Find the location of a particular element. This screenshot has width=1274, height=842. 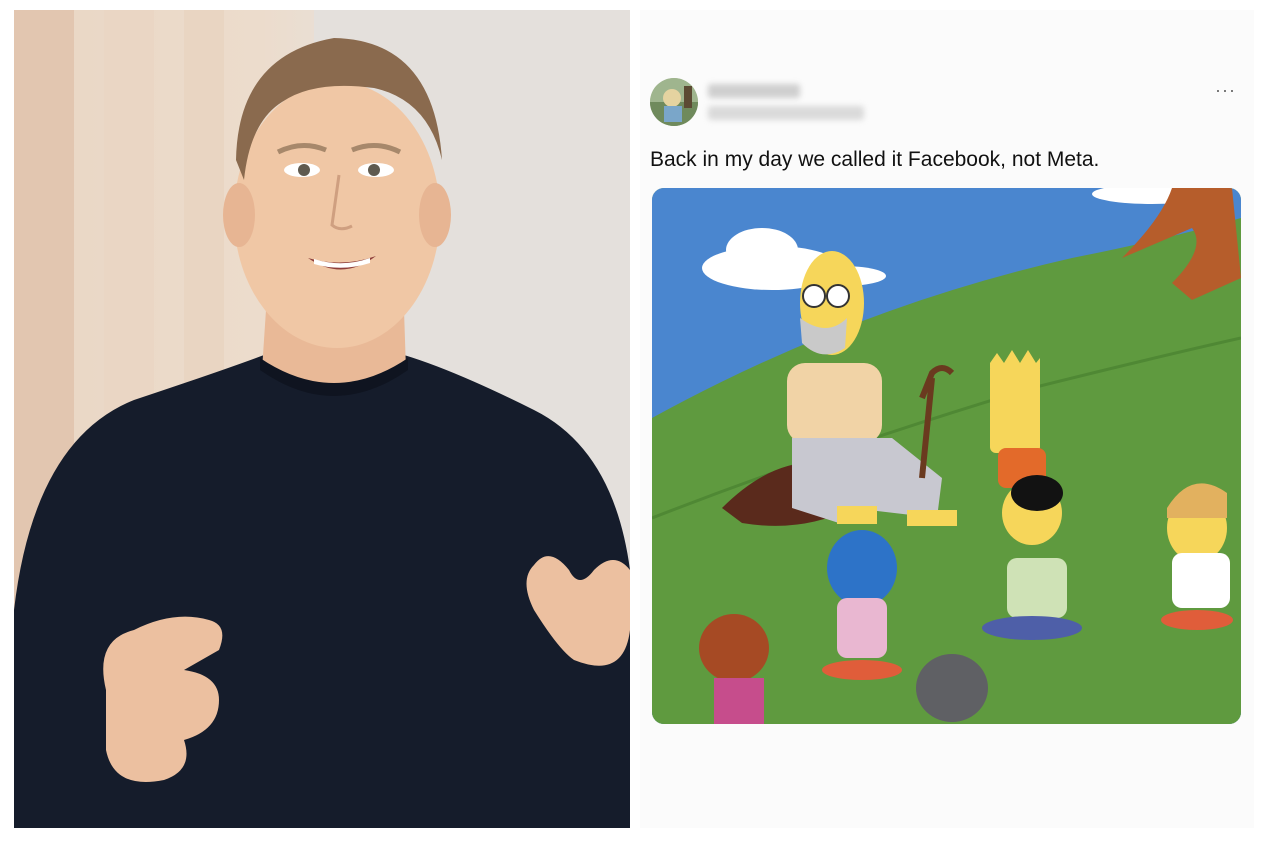

more-options-icon: ··· is located at coordinates (1225, 90).